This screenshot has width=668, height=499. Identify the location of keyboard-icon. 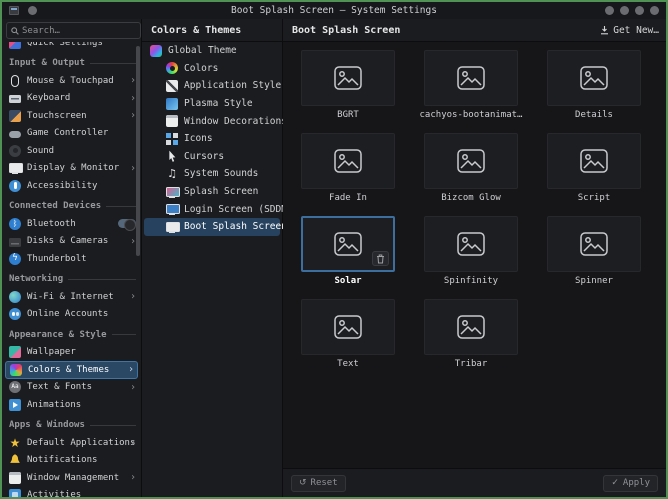
(15, 99).